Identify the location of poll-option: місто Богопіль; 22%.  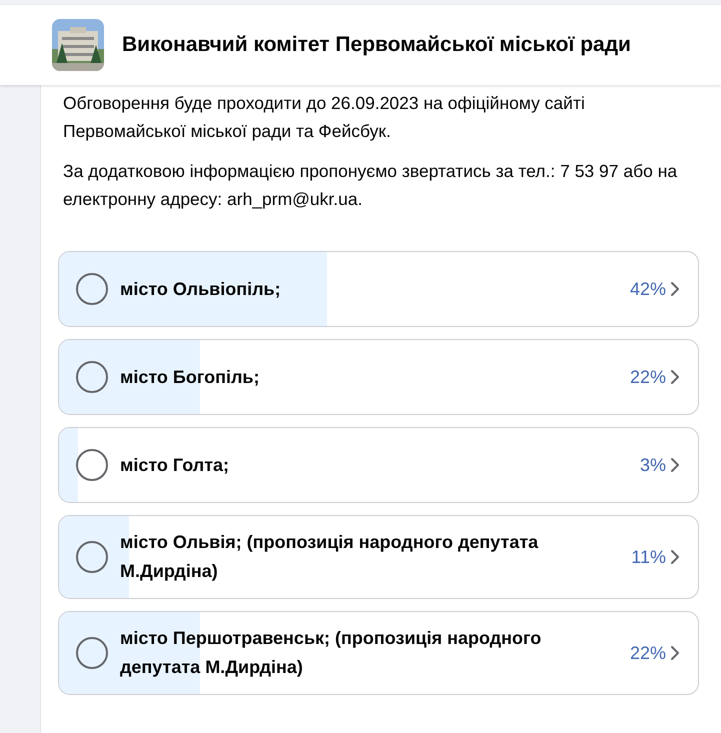
(378, 377).